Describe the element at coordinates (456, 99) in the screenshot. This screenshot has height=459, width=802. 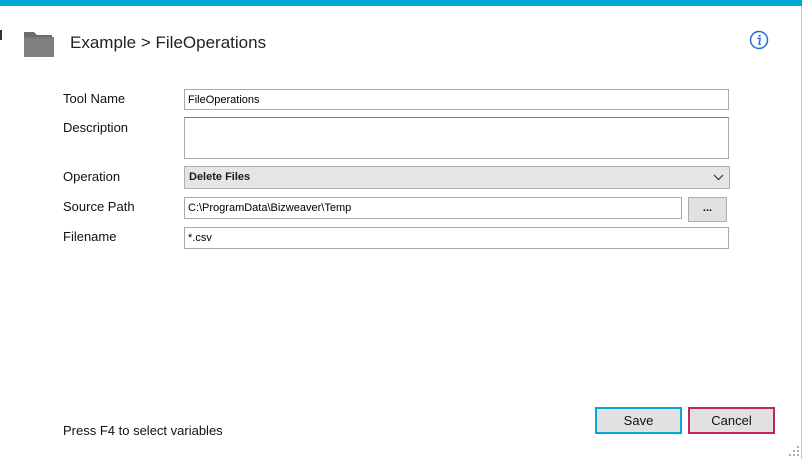
I see `tool-name-input` at that location.